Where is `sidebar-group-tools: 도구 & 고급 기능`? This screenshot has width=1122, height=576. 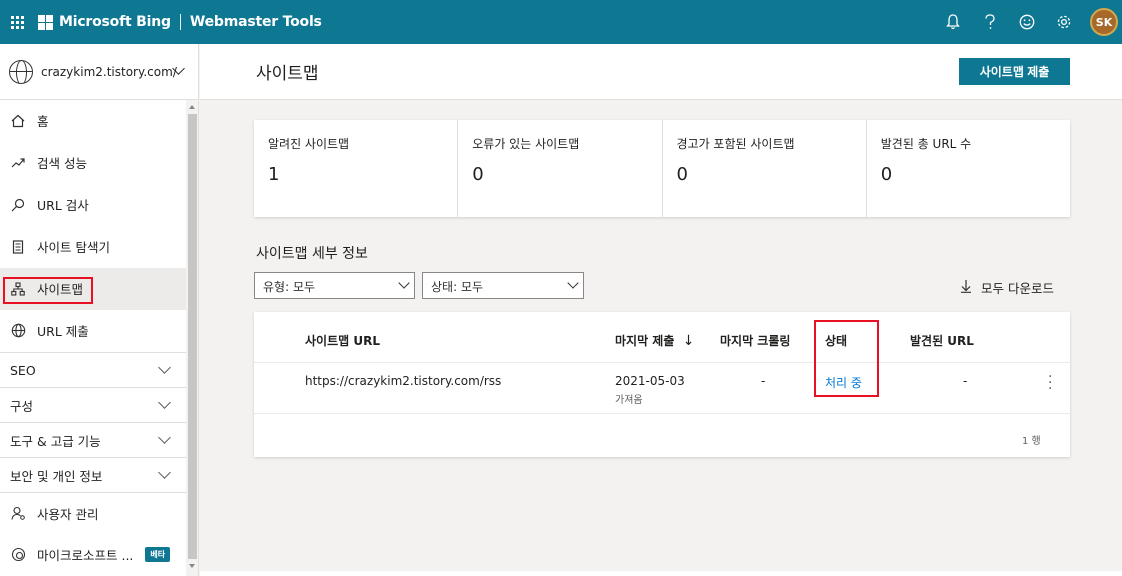 sidebar-group-tools: 도구 & 고급 기능 is located at coordinates (99, 439).